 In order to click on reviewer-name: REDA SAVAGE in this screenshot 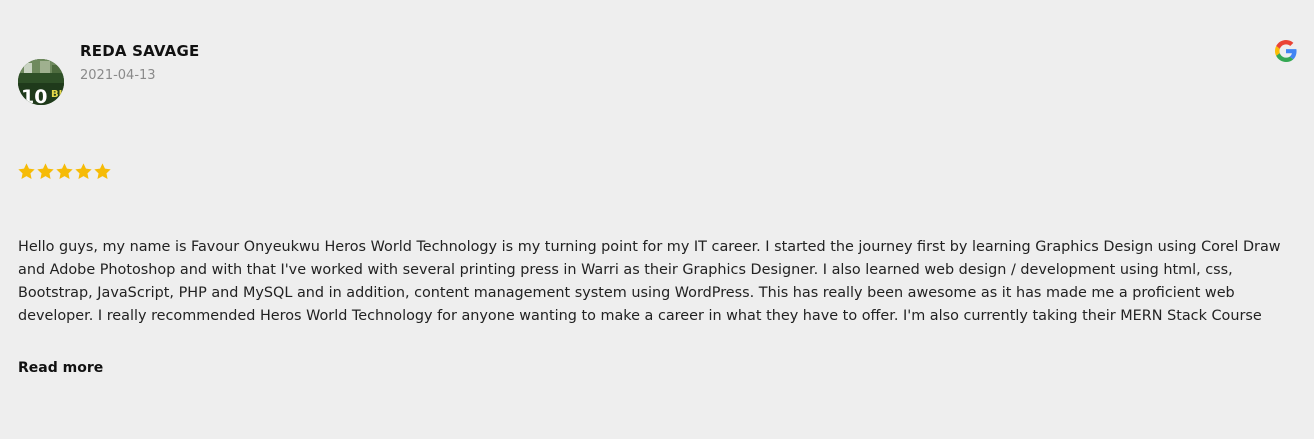, I will do `click(140, 51)`.